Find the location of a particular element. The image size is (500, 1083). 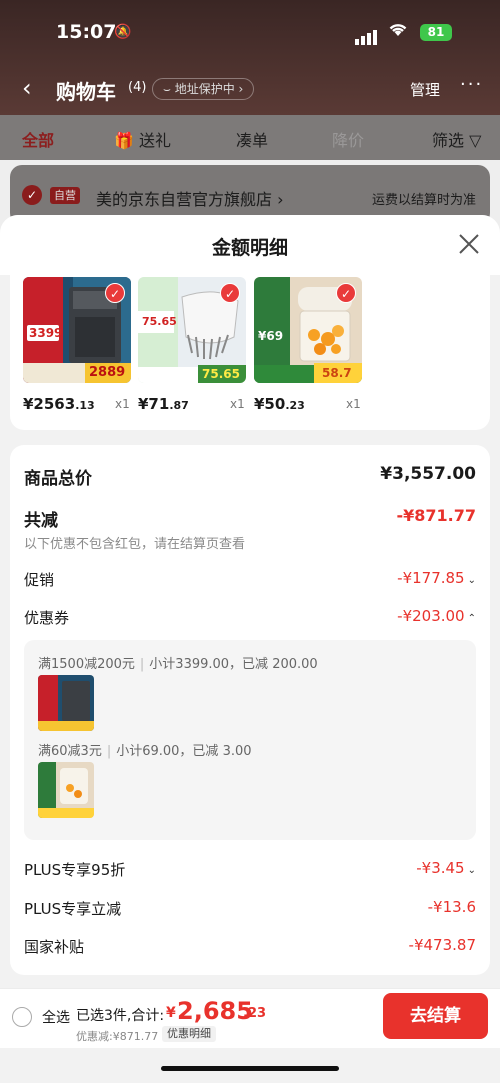

address-protect-badge: ⌣ 地址保护中 › is located at coordinates (203, 89).